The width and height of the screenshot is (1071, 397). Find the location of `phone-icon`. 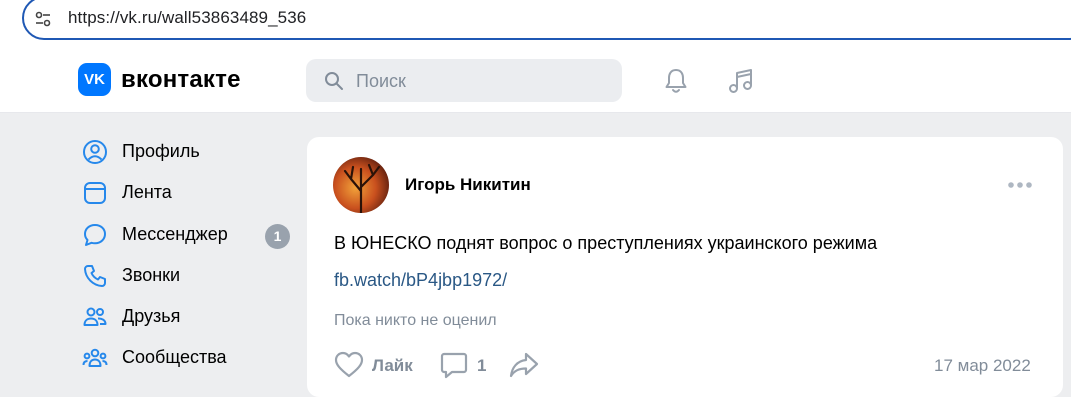

phone-icon is located at coordinates (95, 276).